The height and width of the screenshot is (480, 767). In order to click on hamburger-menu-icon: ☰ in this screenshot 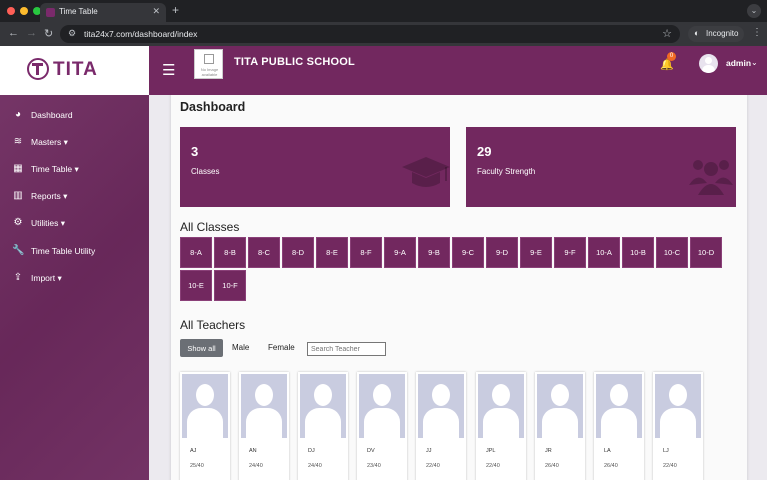, I will do `click(168, 70)`.